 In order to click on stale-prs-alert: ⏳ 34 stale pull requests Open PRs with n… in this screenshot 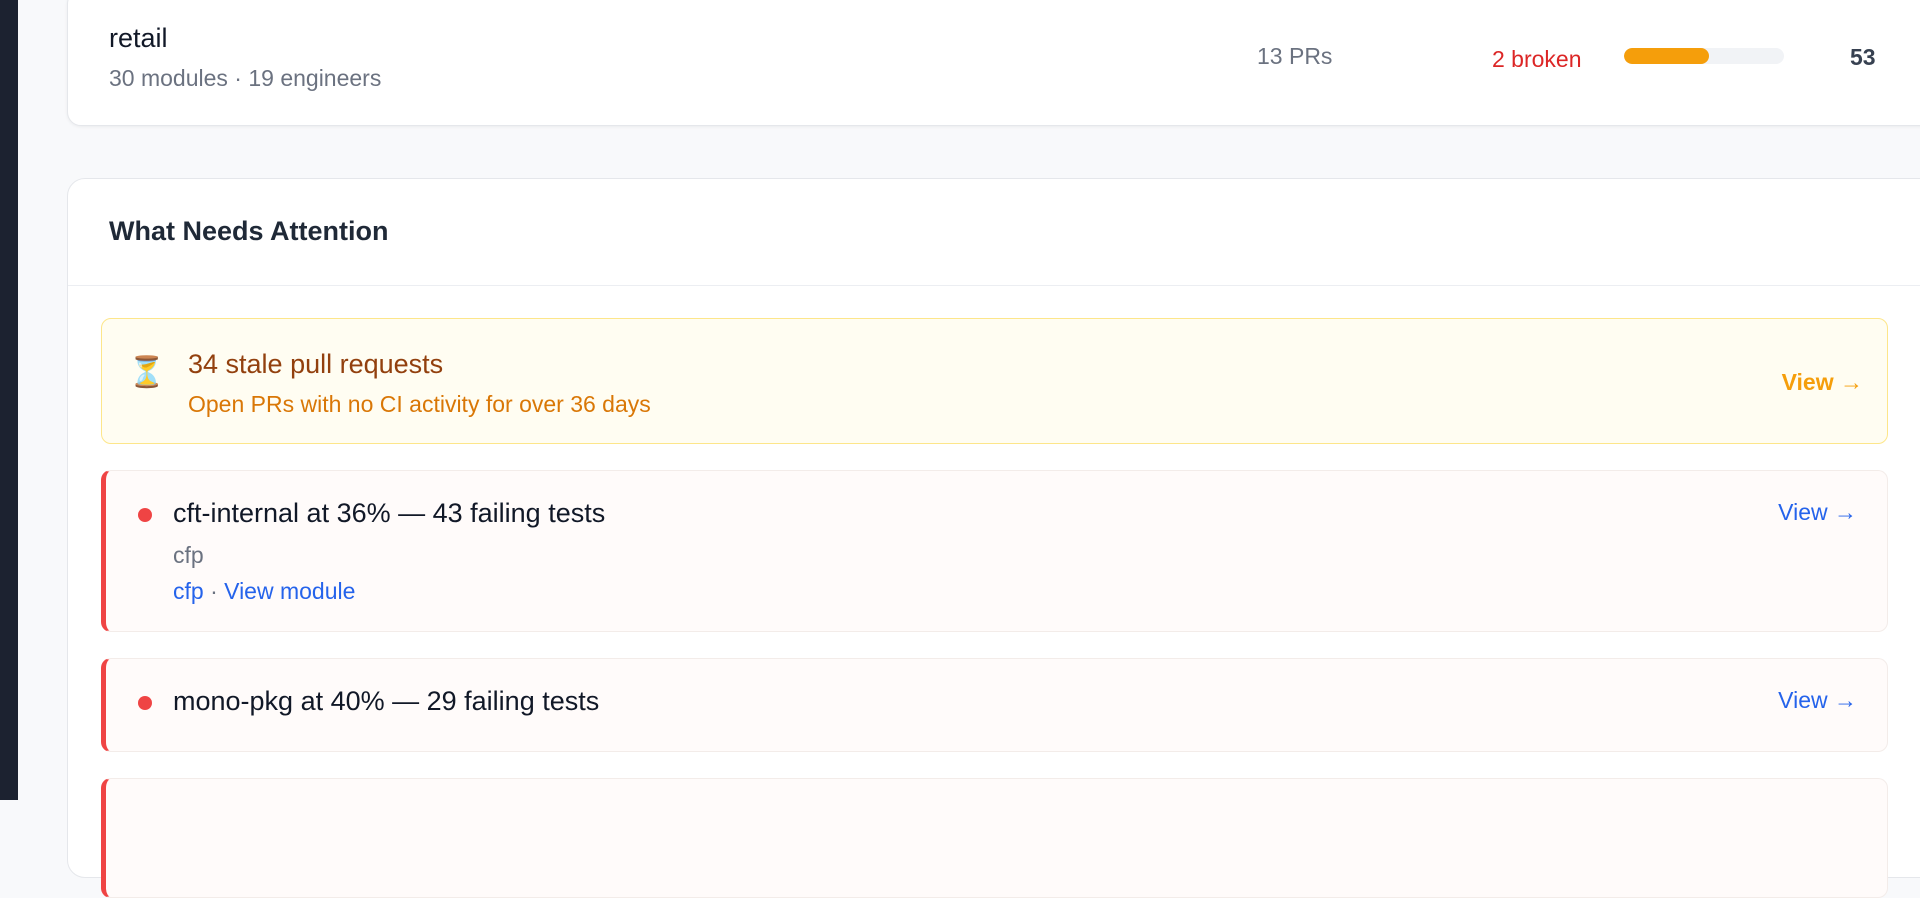, I will do `click(994, 381)`.